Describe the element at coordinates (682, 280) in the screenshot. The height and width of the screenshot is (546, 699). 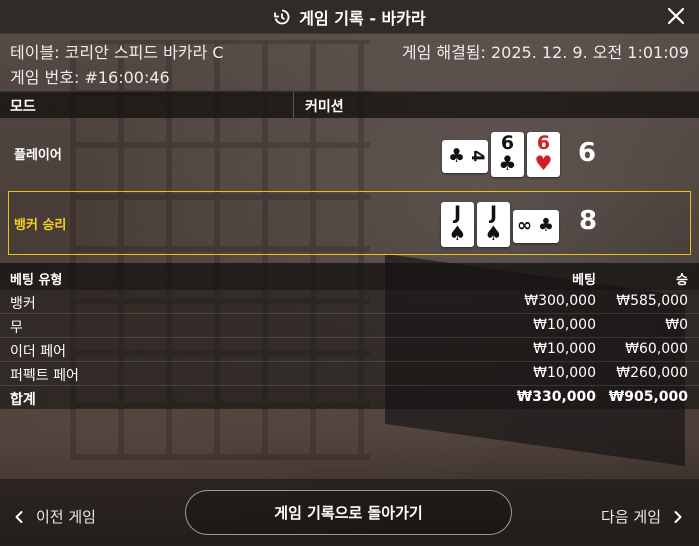
I see `win-amount-header: 승` at that location.